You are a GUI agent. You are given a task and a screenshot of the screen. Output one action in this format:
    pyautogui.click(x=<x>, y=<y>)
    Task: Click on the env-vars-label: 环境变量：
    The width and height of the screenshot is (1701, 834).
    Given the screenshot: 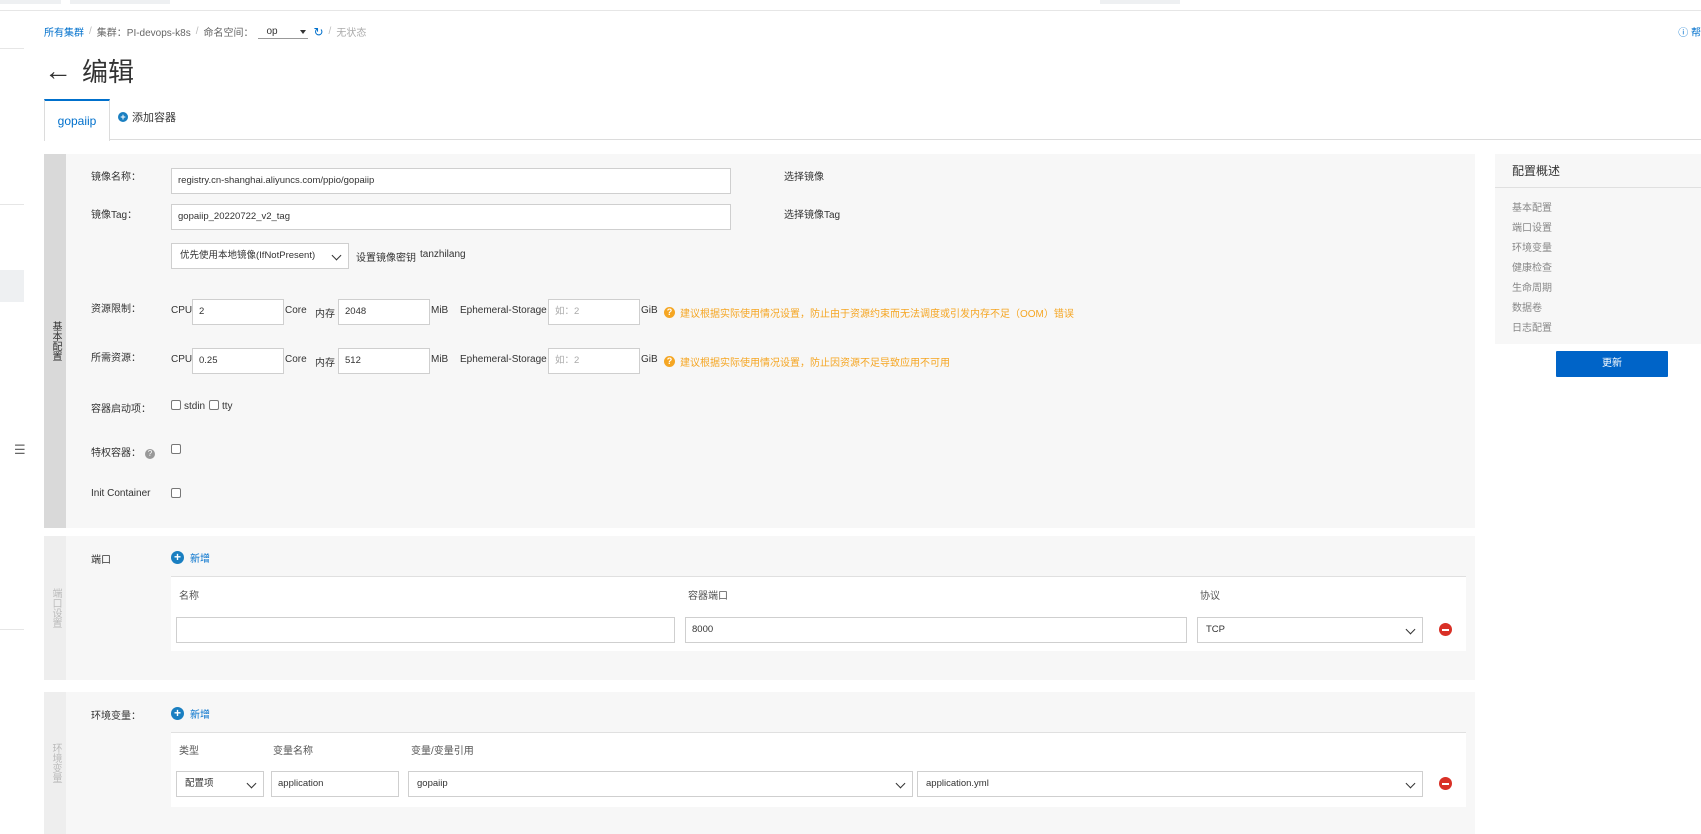 What is the action you would take?
    pyautogui.click(x=116, y=716)
    